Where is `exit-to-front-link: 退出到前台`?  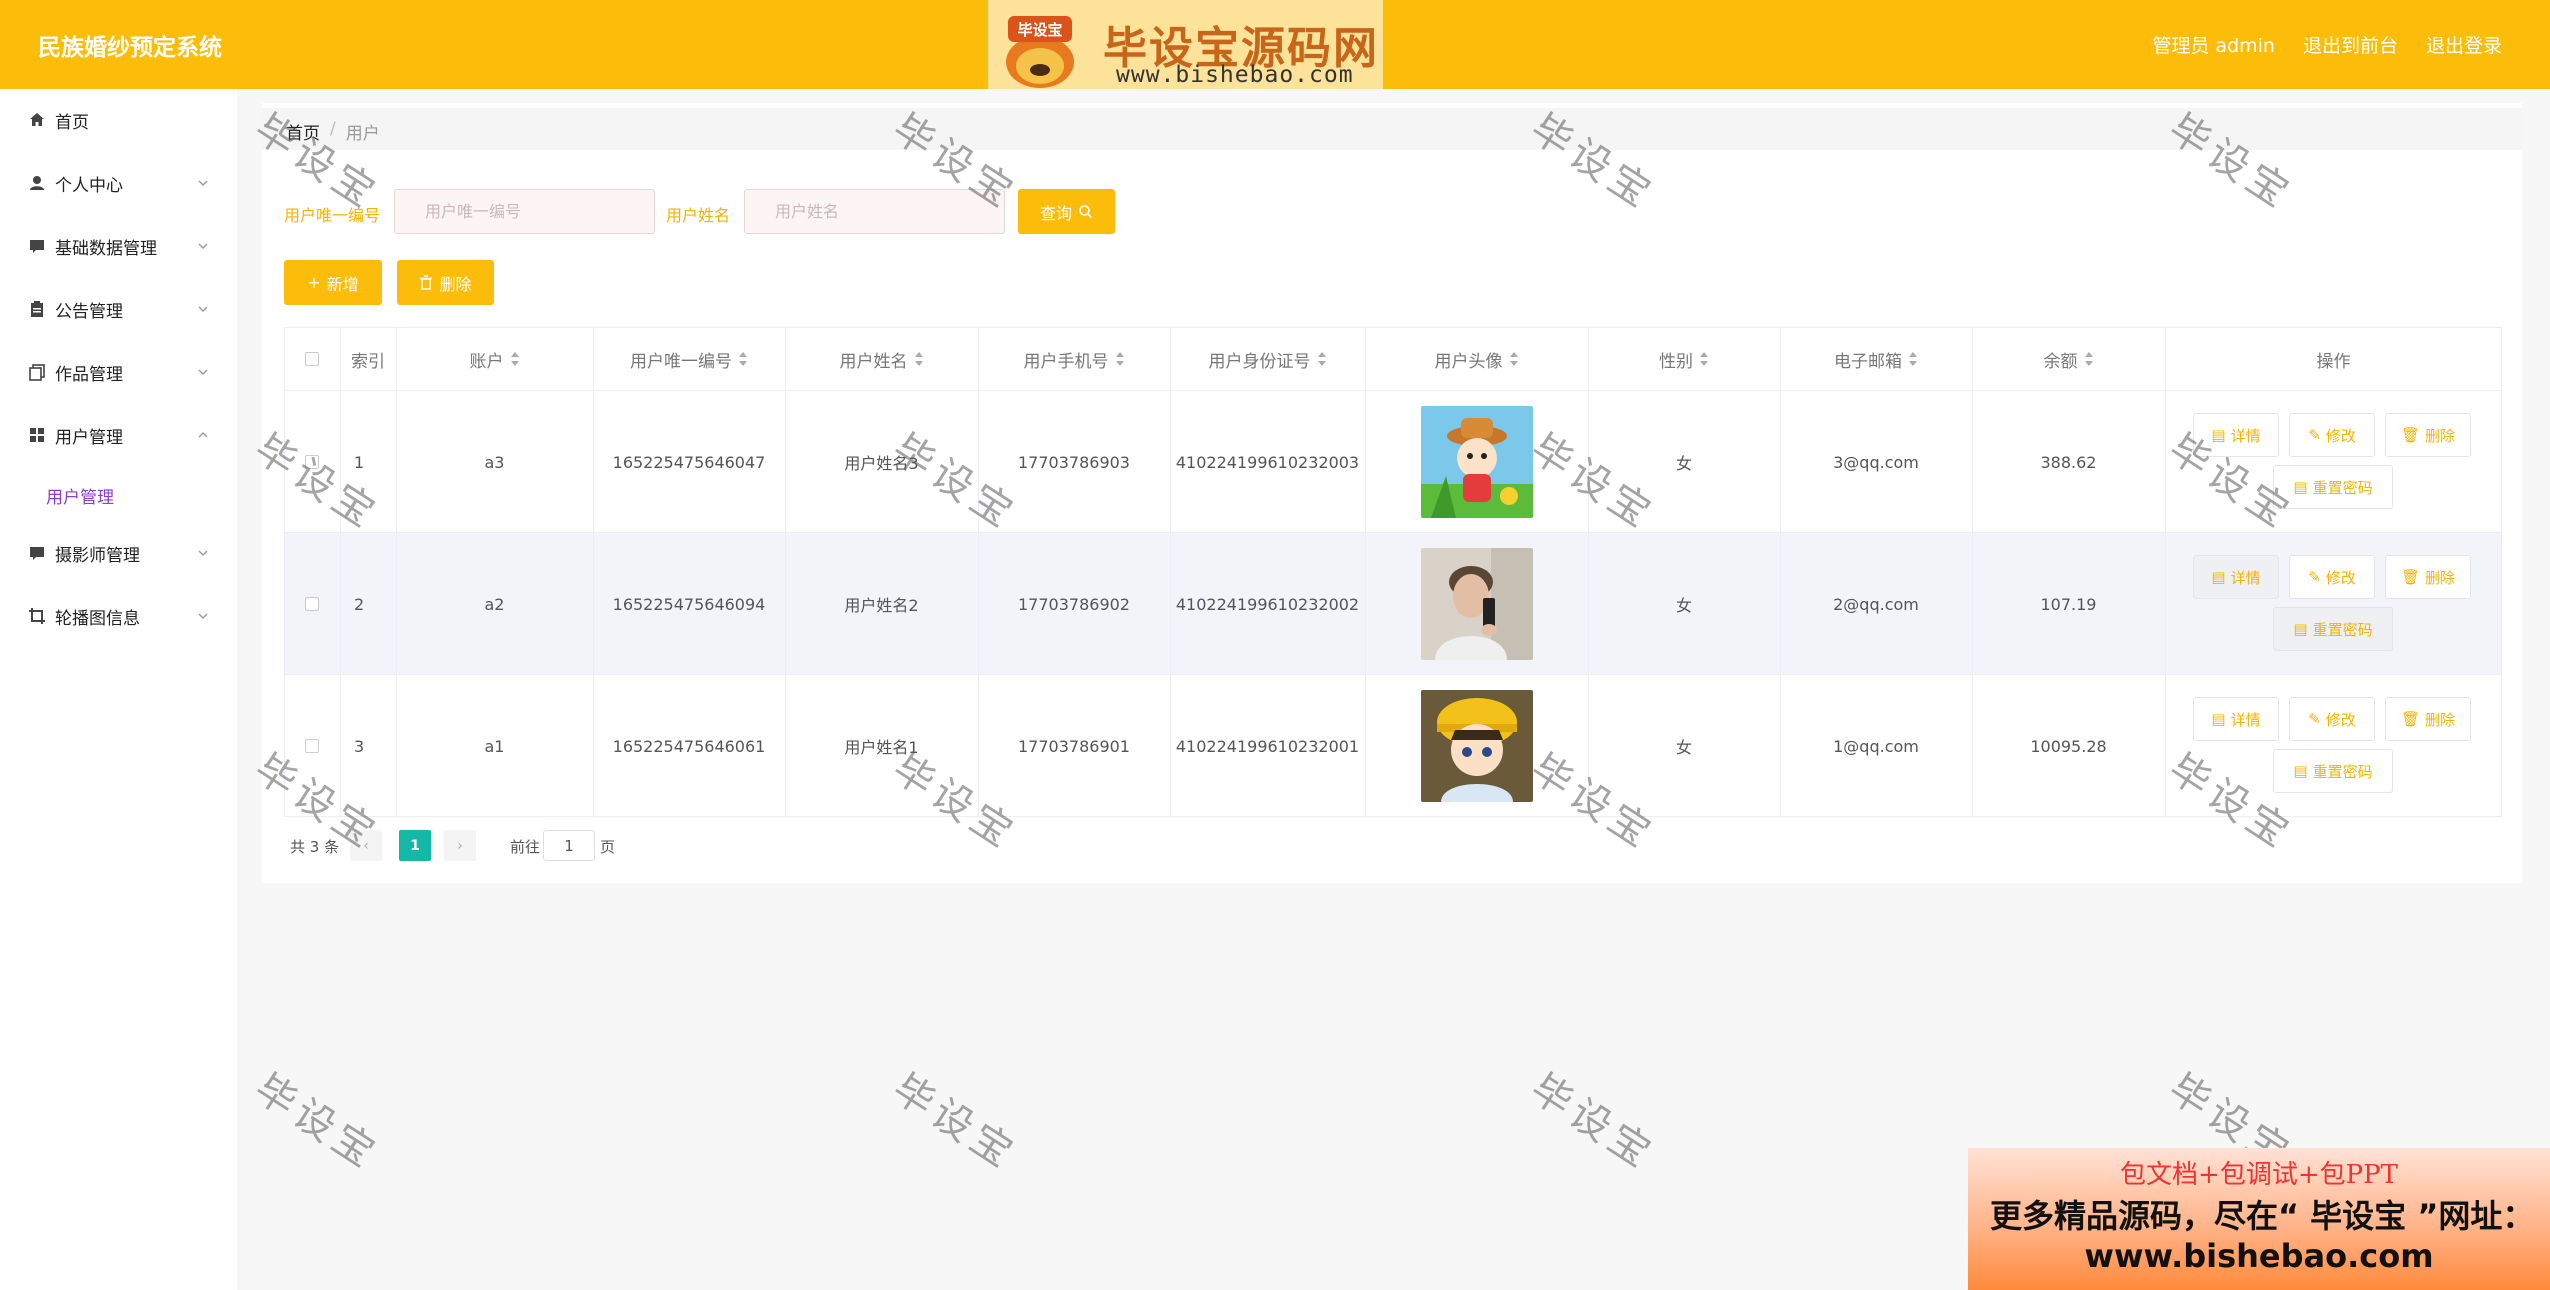
exit-to-front-link: 退出到前台 is located at coordinates (2350, 44).